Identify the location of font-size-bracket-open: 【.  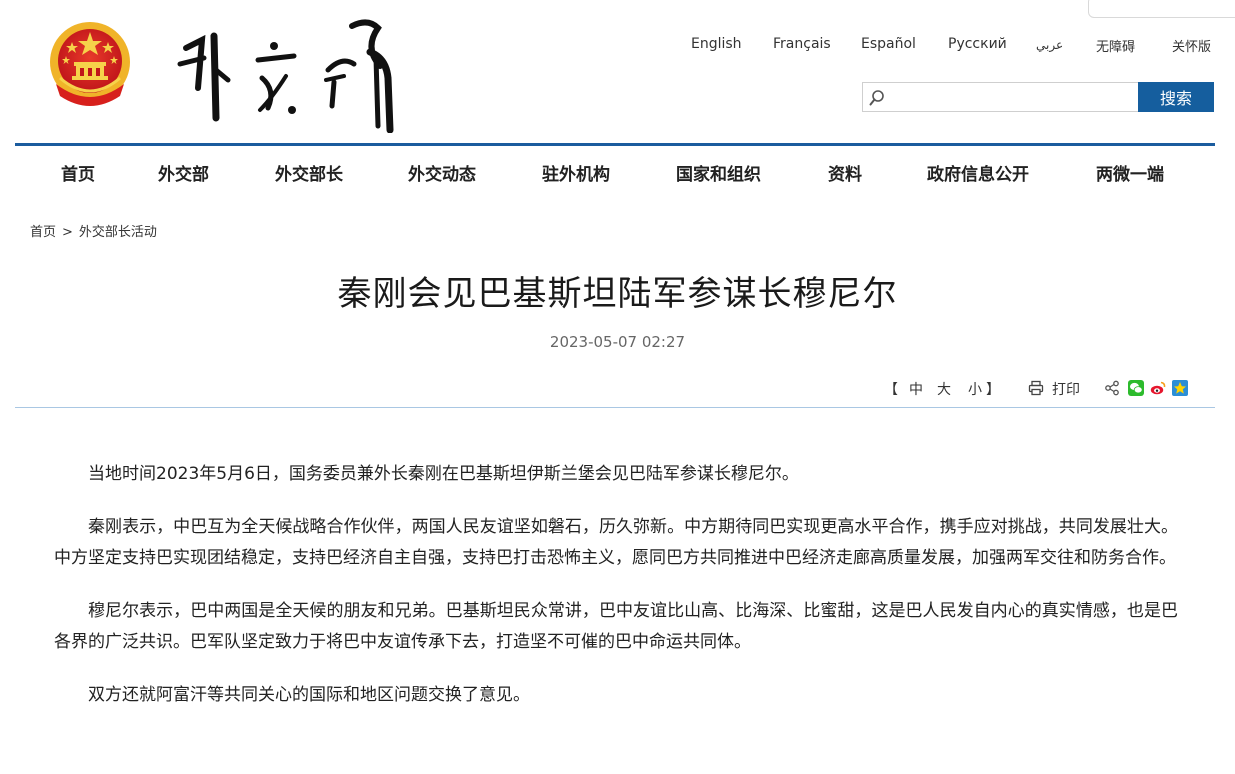
(891, 390).